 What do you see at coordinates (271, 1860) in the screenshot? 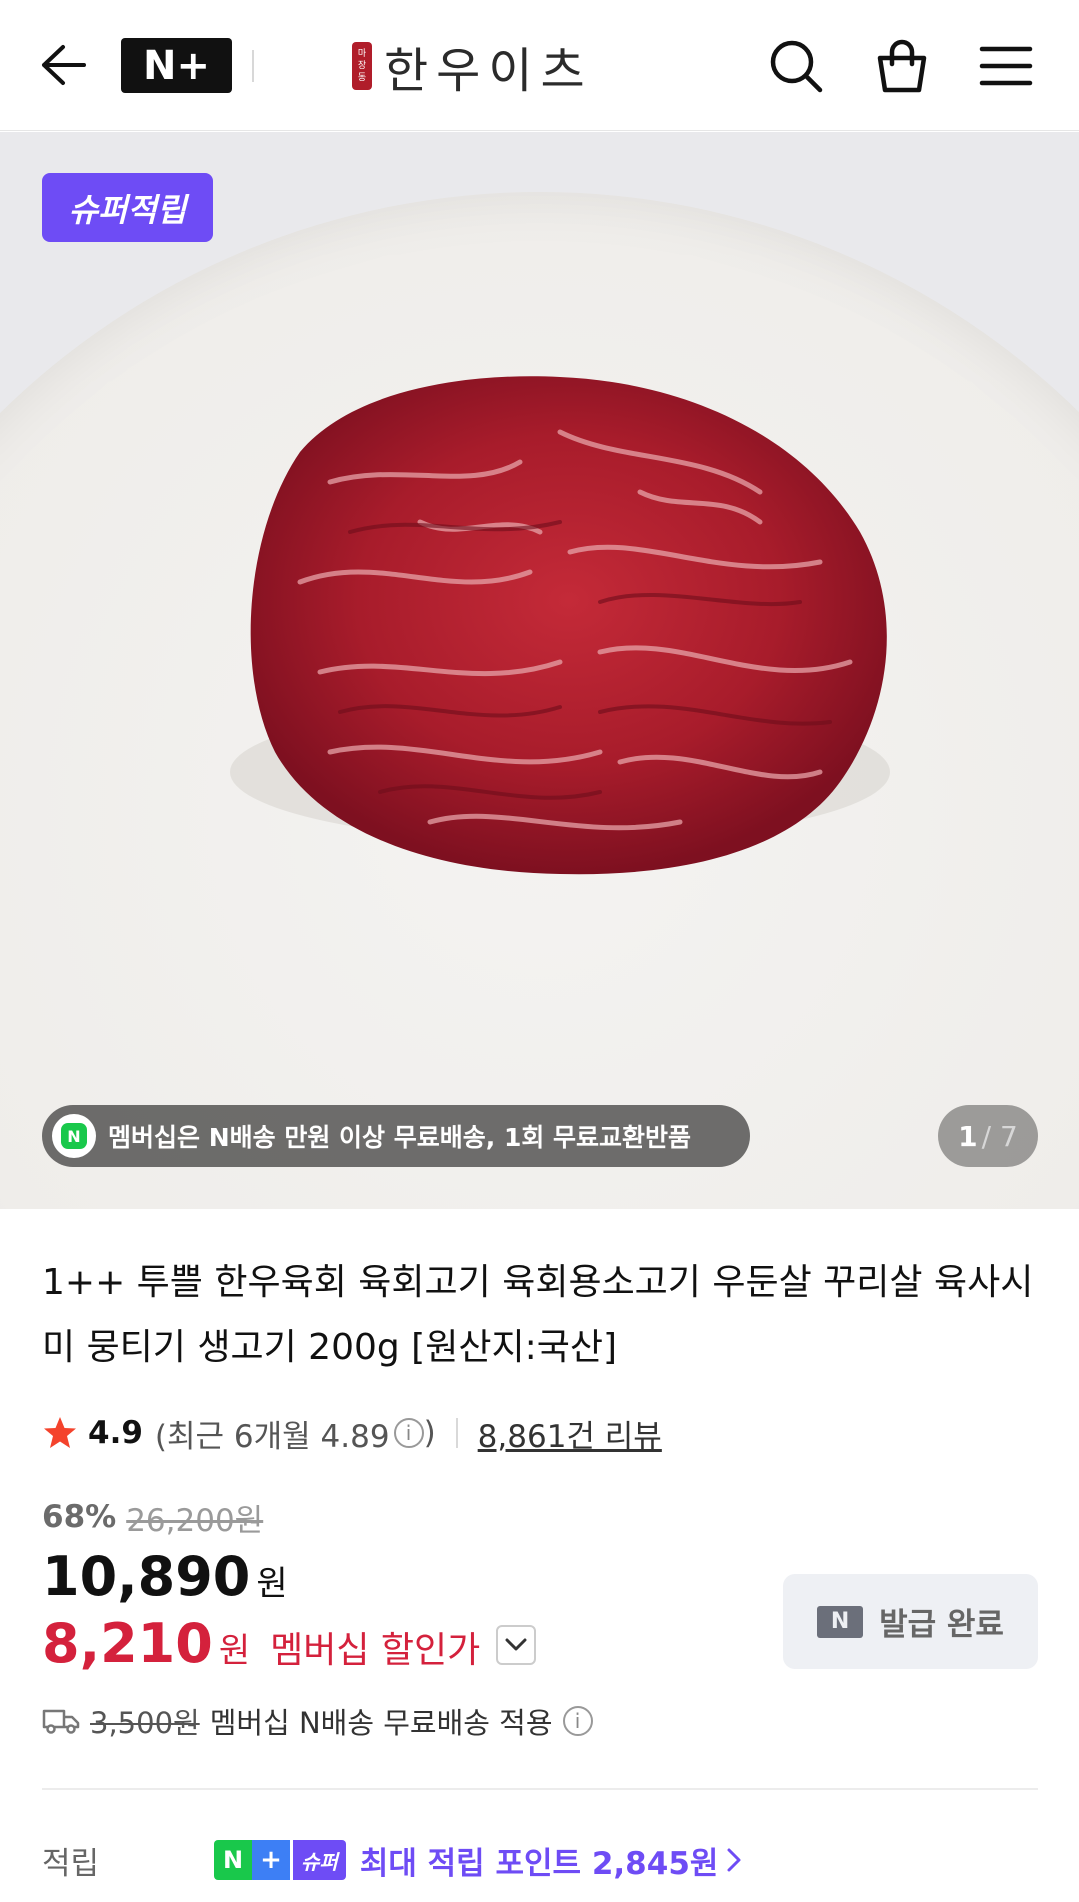
I see `plus-tag: +` at bounding box center [271, 1860].